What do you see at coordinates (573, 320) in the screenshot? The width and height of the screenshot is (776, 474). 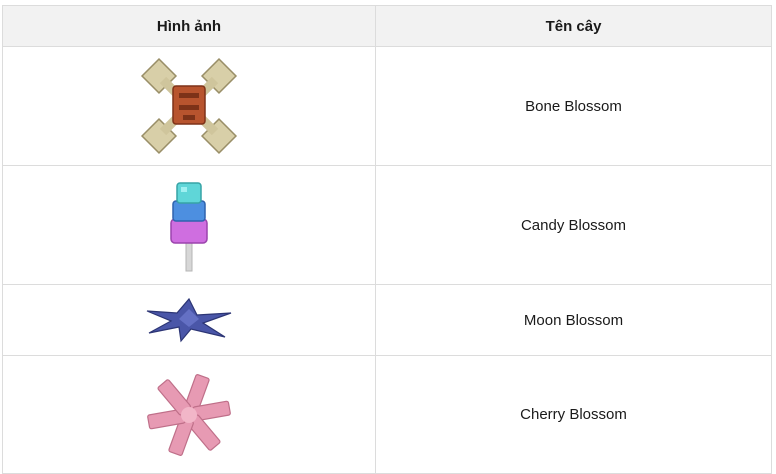 I see `plant-name: Moon Blossom` at bounding box center [573, 320].